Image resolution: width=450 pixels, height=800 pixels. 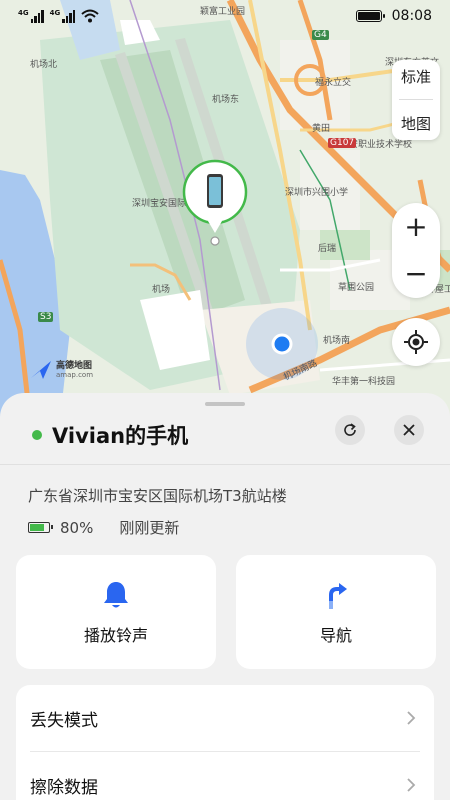 I want to click on refresh-icon, so click(x=350, y=429).